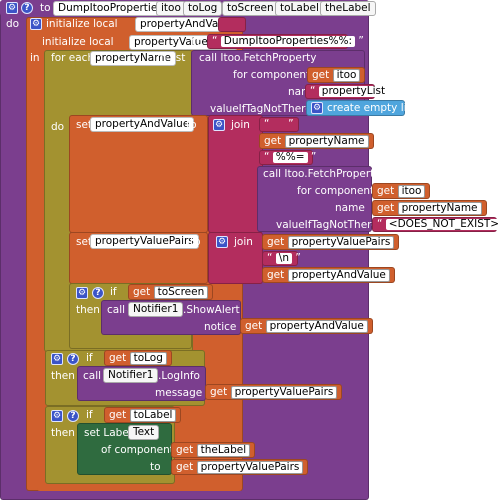  I want to click on init2-in-label: in, so click(35, 58).